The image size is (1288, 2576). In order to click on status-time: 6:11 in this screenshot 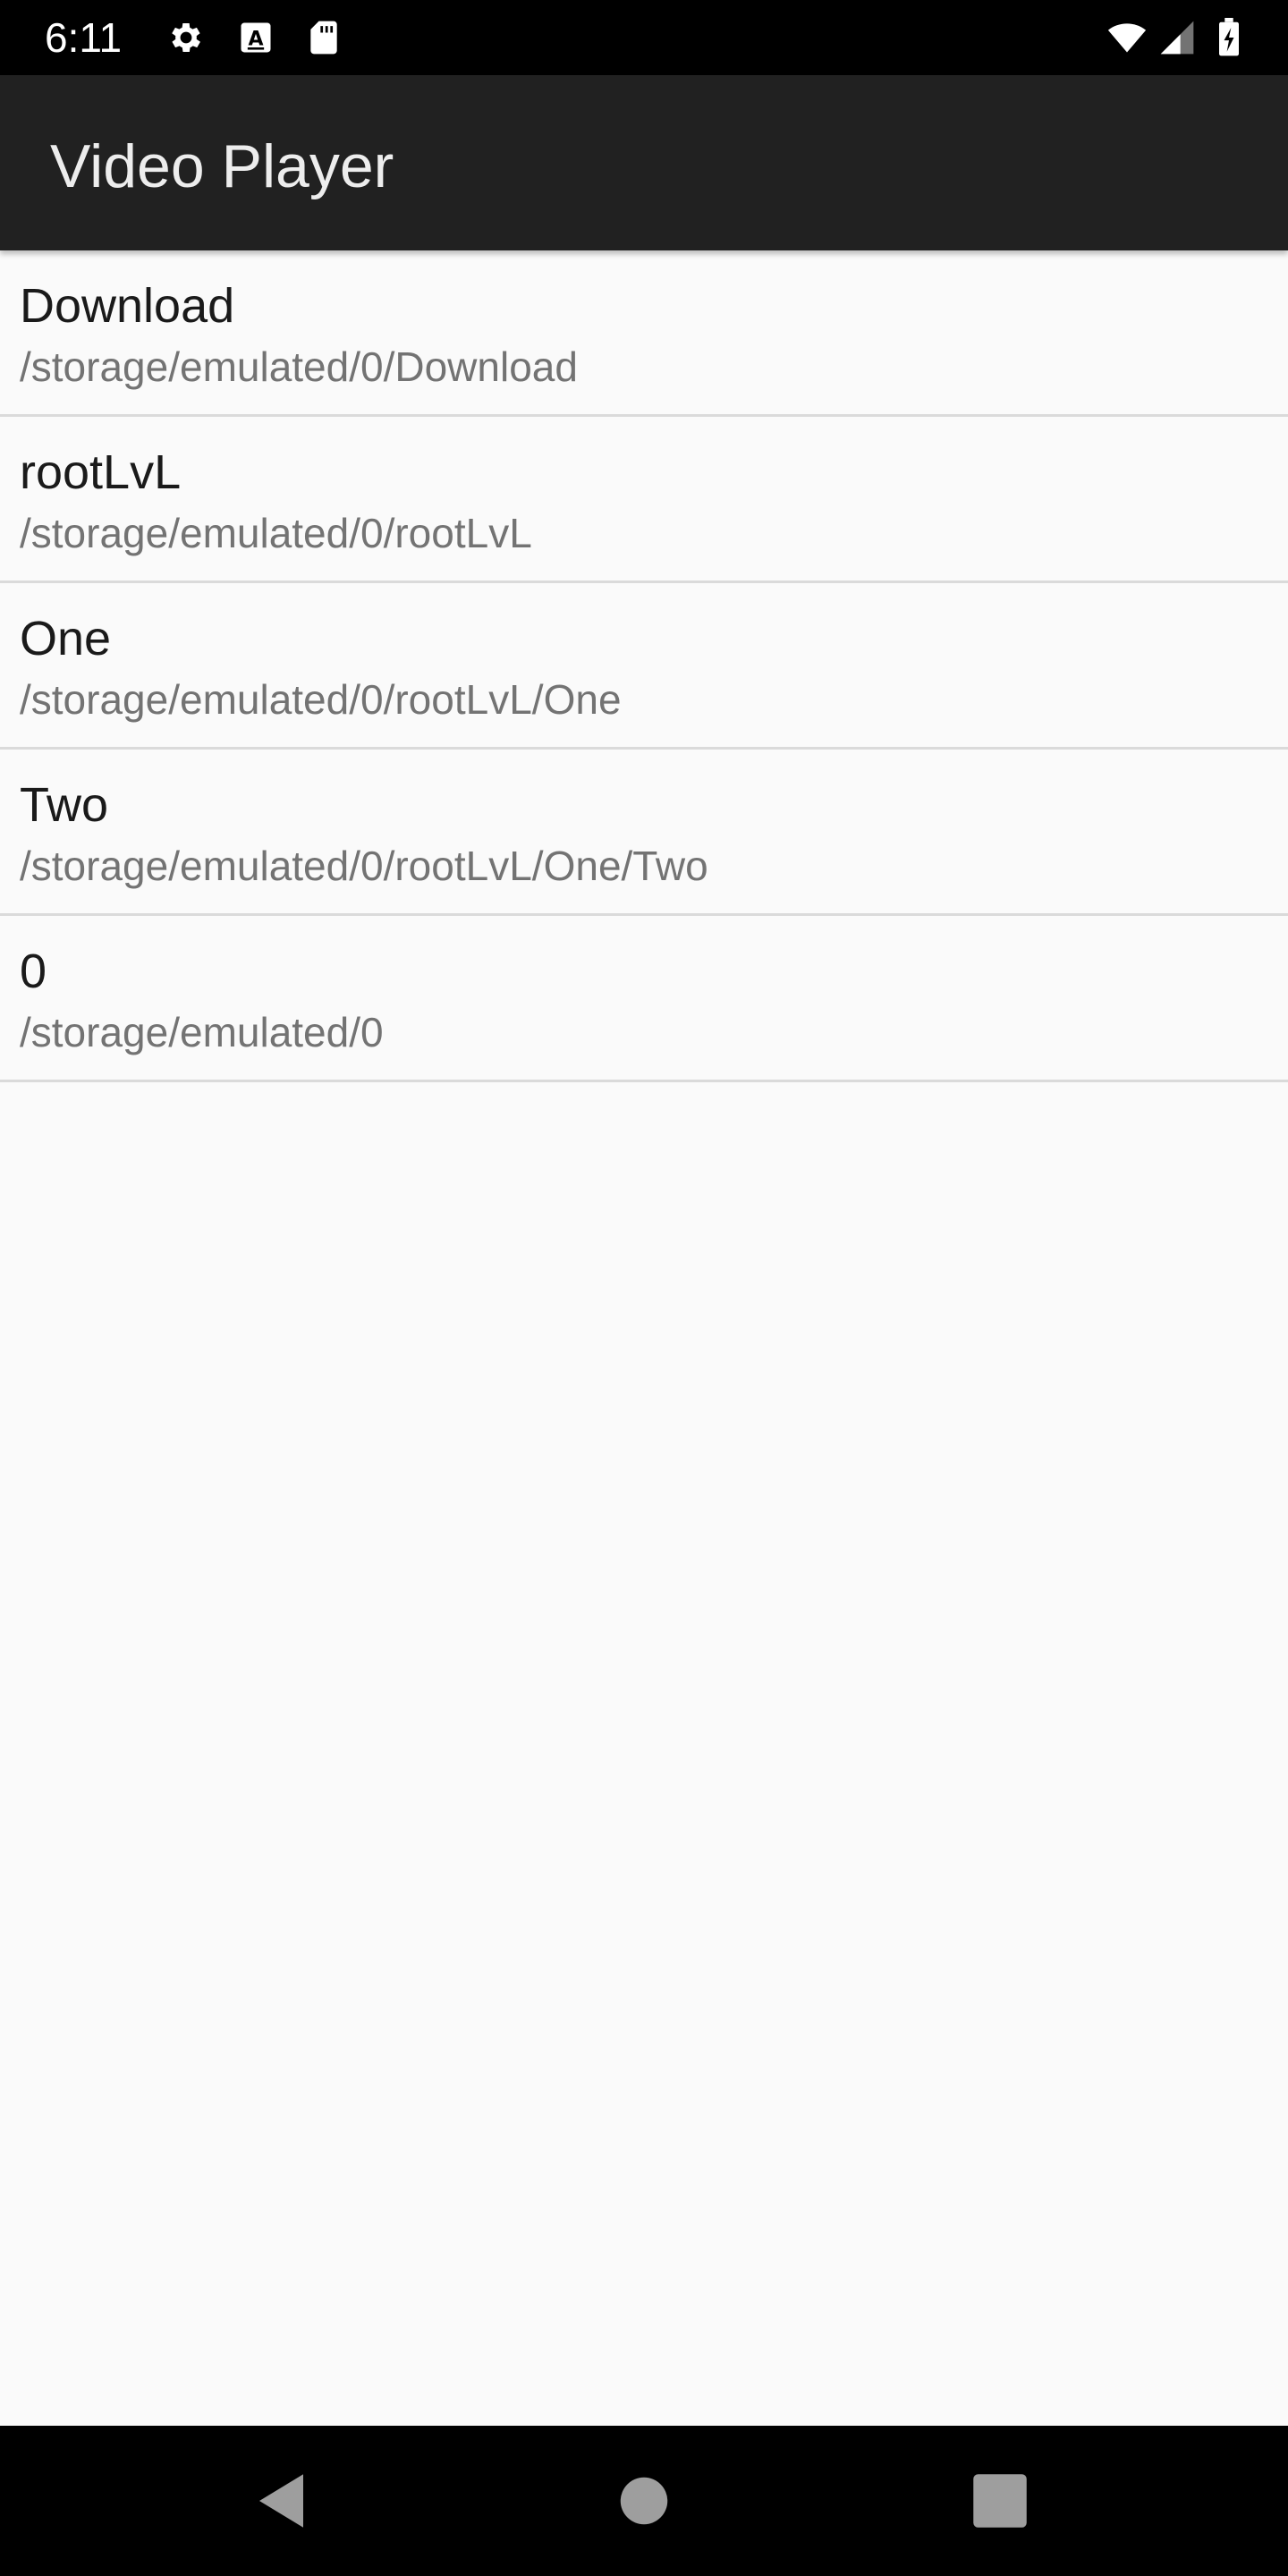, I will do `click(84, 37)`.